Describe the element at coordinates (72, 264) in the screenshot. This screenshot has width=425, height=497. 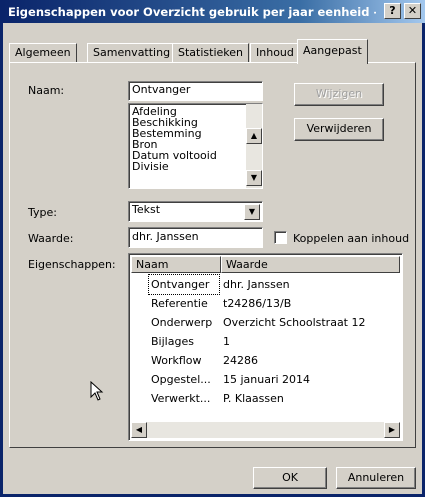
I see `eigenschappen-label: Eigenschappen:` at that location.